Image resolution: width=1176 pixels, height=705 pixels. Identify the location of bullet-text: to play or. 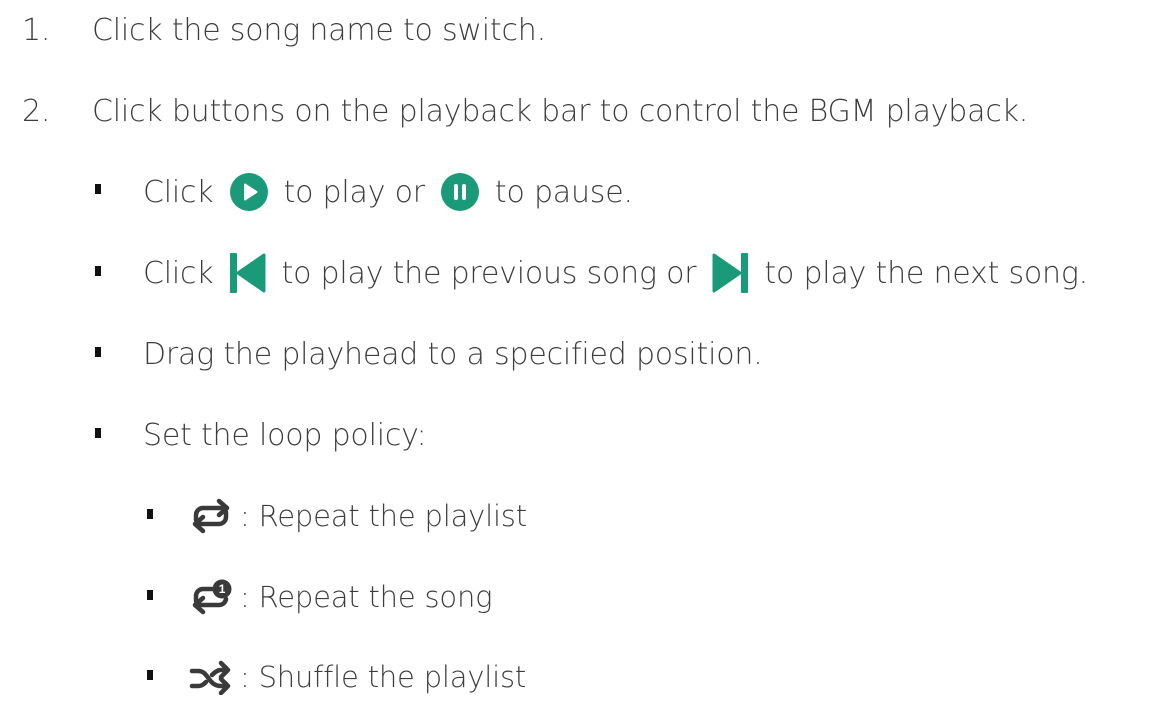
(354, 192).